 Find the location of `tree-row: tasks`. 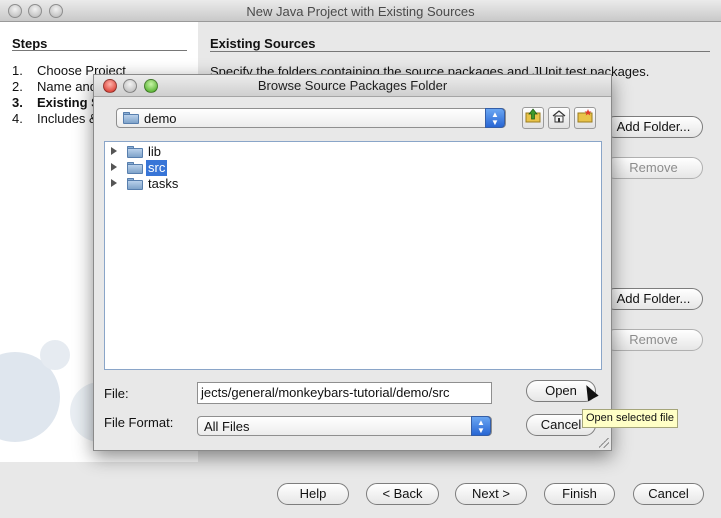

tree-row: tasks is located at coordinates (205, 184).